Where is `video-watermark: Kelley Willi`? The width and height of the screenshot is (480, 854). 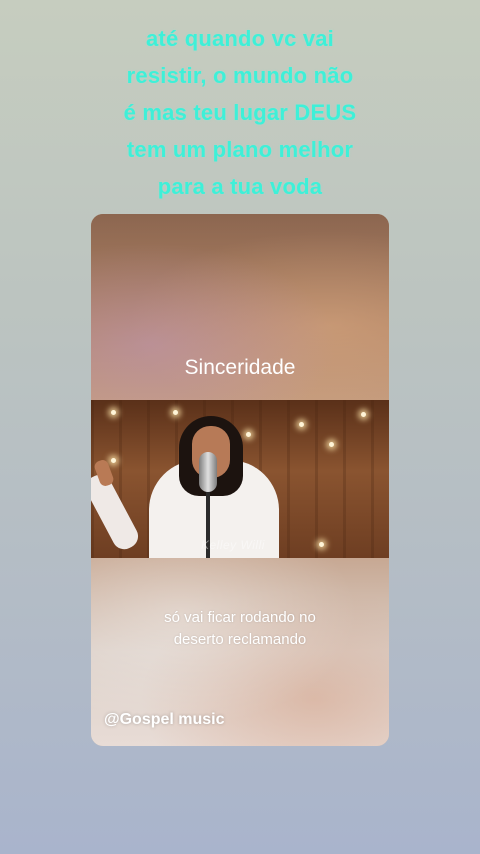 video-watermark: Kelley Willi is located at coordinates (233, 545).